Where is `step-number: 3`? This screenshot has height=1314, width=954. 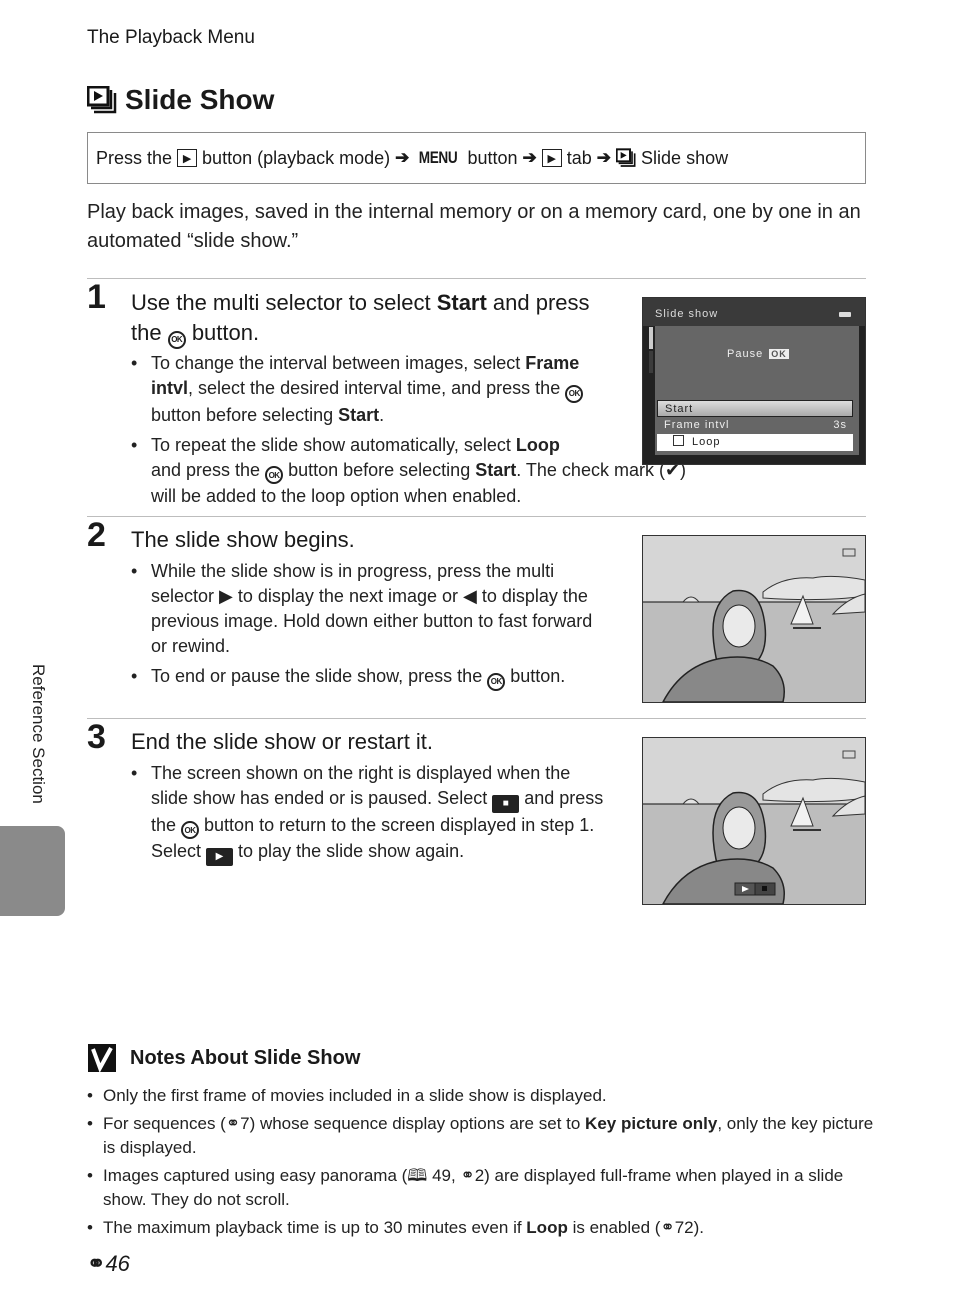 step-number: 3 is located at coordinates (96, 737).